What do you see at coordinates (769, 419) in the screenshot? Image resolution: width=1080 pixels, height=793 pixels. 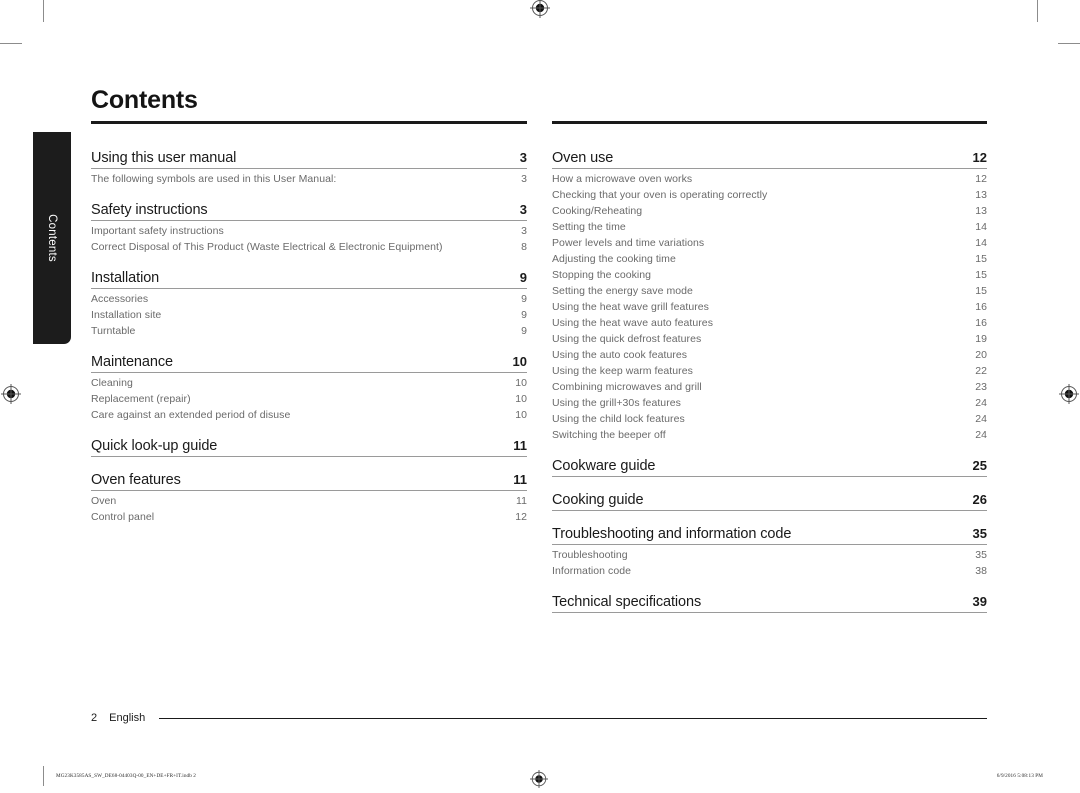 I see `toc-entry: Using the child lock features 24` at bounding box center [769, 419].